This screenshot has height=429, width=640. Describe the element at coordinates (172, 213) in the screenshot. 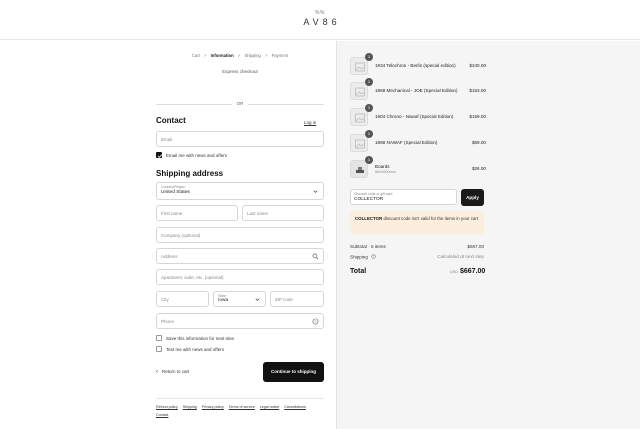

I see `first-name-placeholder: First name` at that location.